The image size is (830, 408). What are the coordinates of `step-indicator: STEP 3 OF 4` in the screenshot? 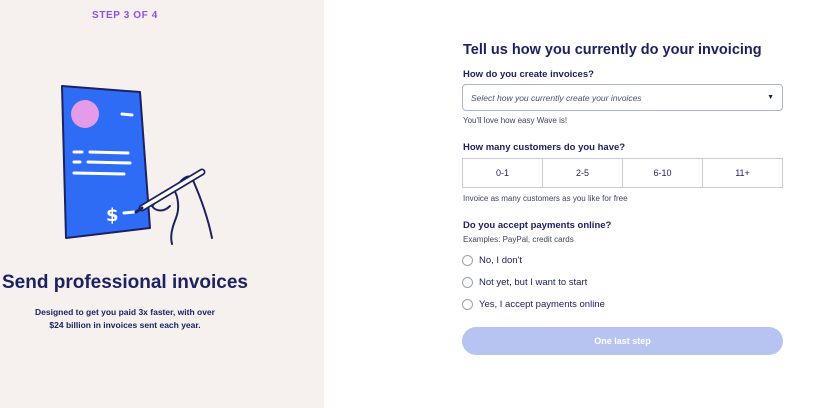 It's located at (125, 15).